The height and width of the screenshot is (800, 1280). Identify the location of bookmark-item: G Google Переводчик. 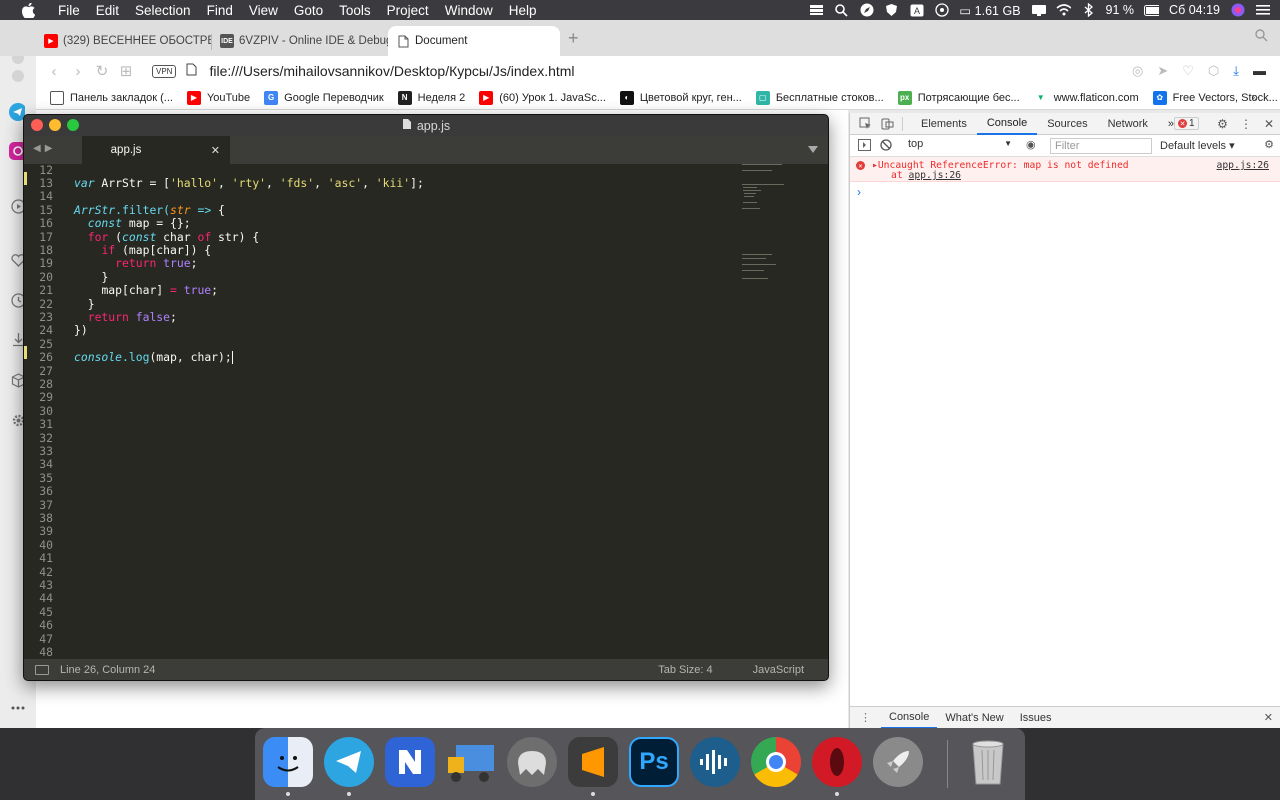
(324, 97).